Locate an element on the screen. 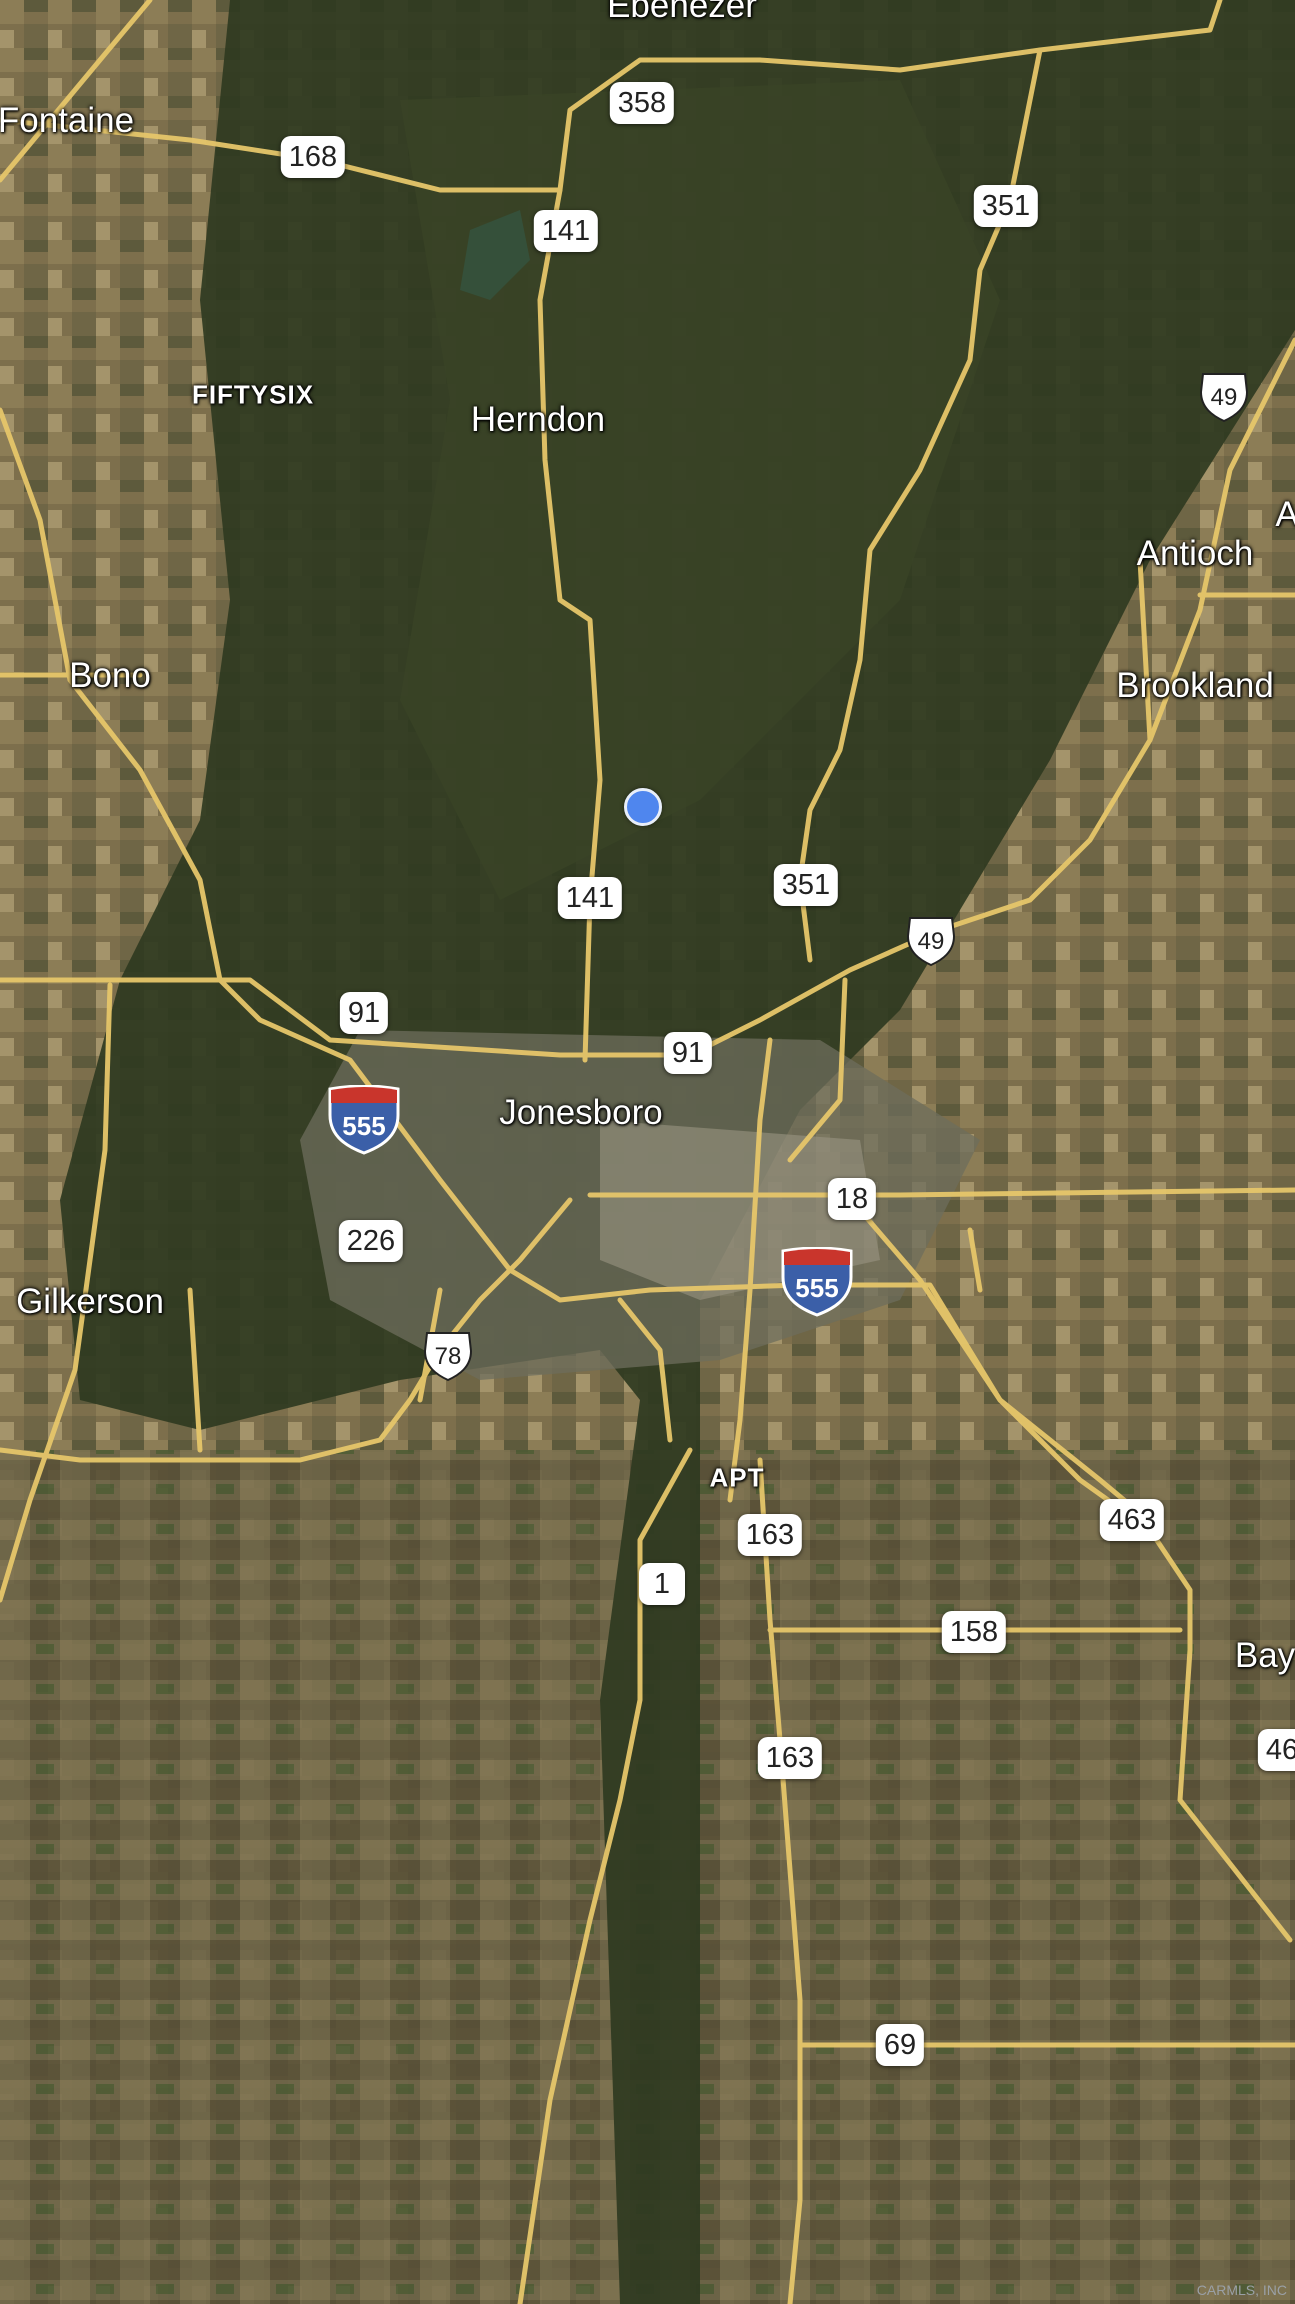 The image size is (1295, 2304). place-label-antioch-partial: A is located at coordinates (1285, 514).